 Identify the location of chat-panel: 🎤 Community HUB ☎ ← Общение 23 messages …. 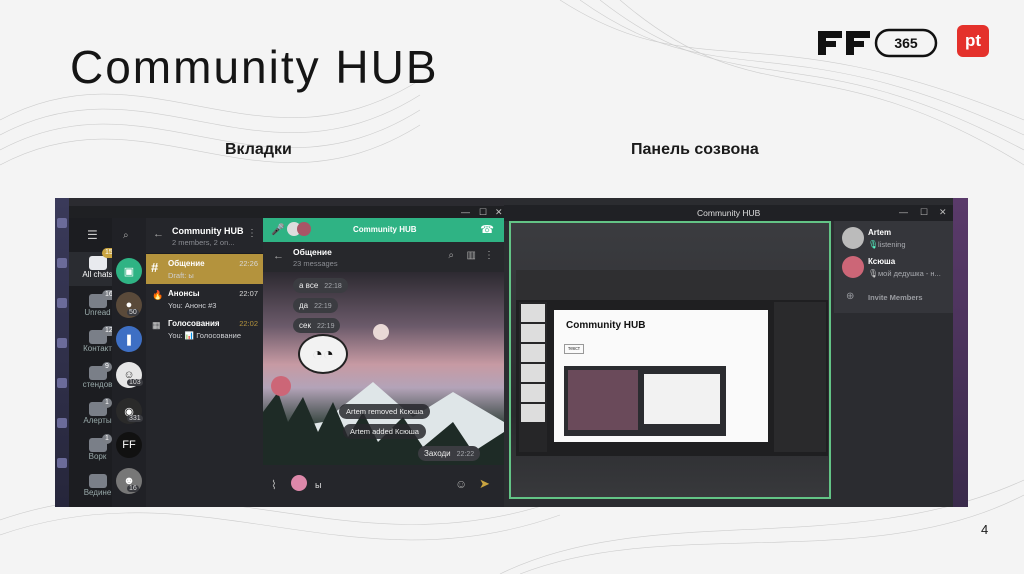
(383, 362).